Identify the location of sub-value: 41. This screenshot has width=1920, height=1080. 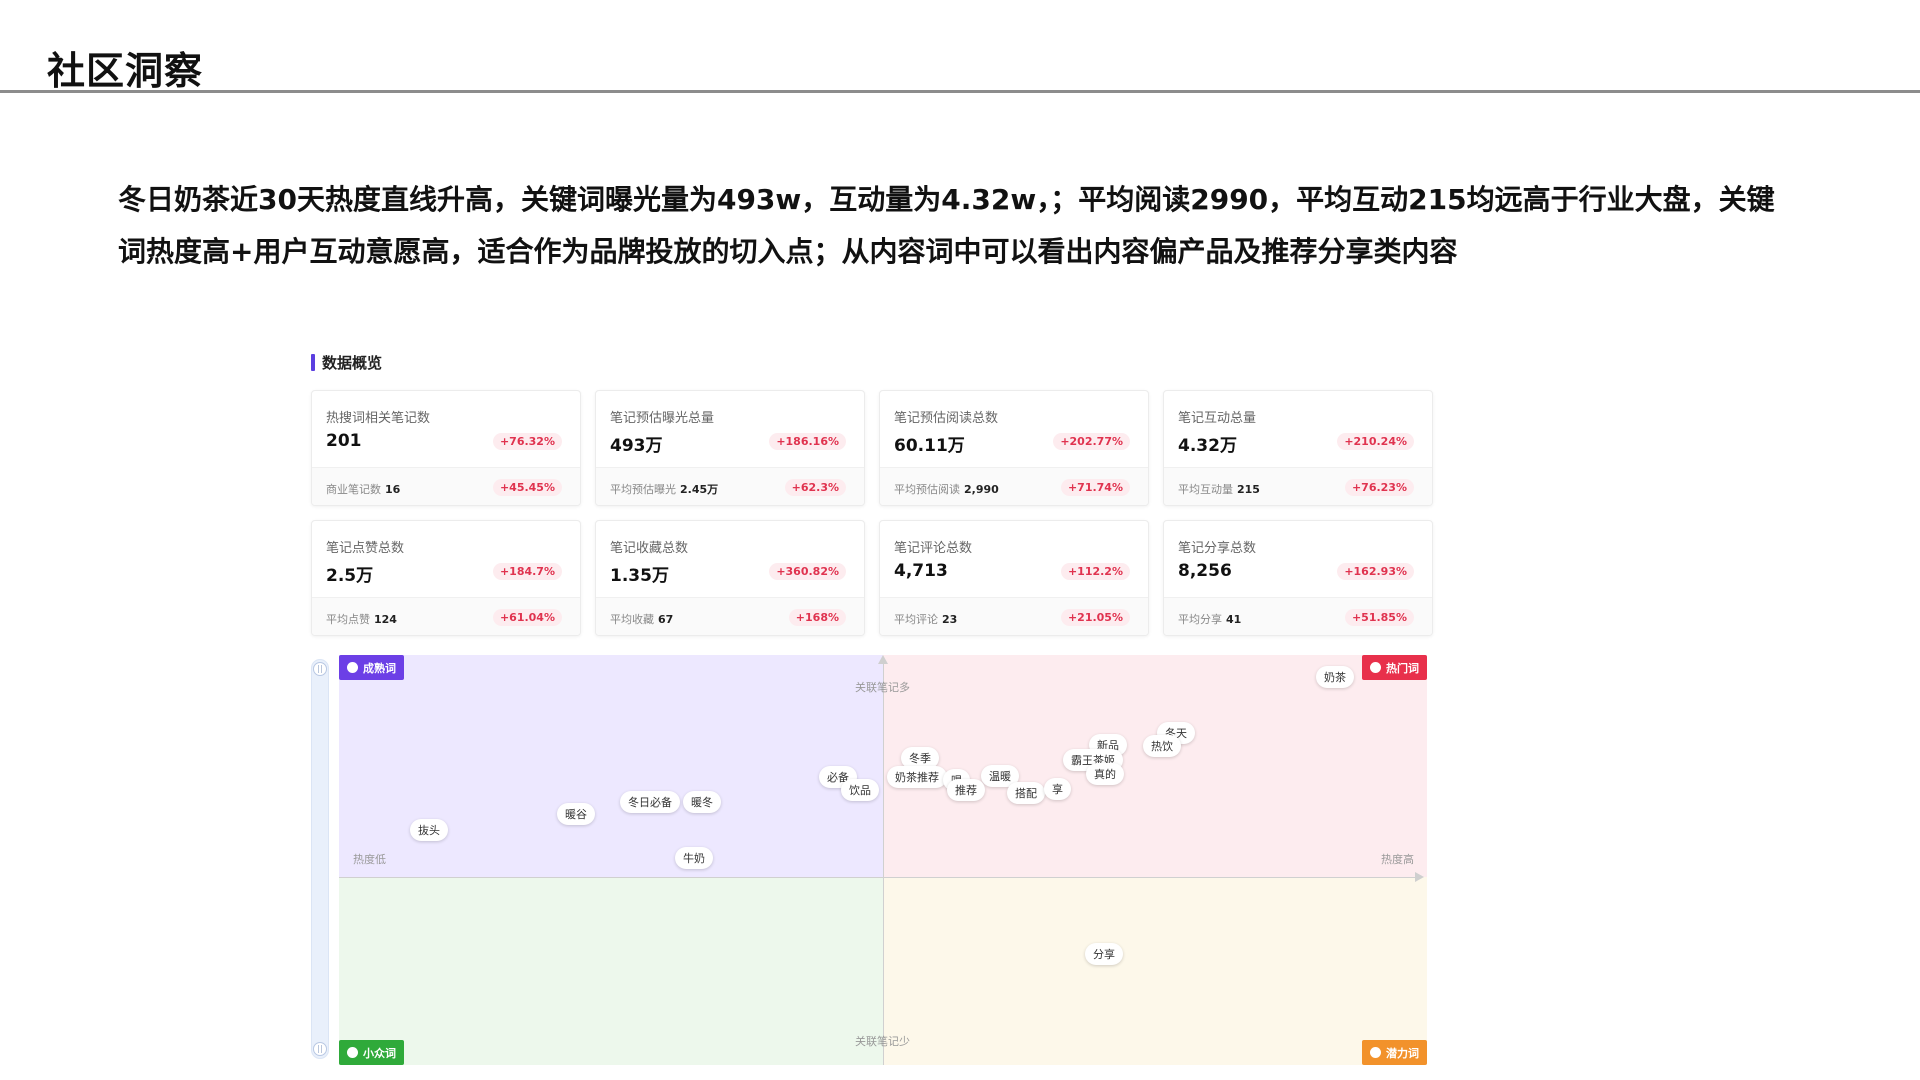
(1234, 619).